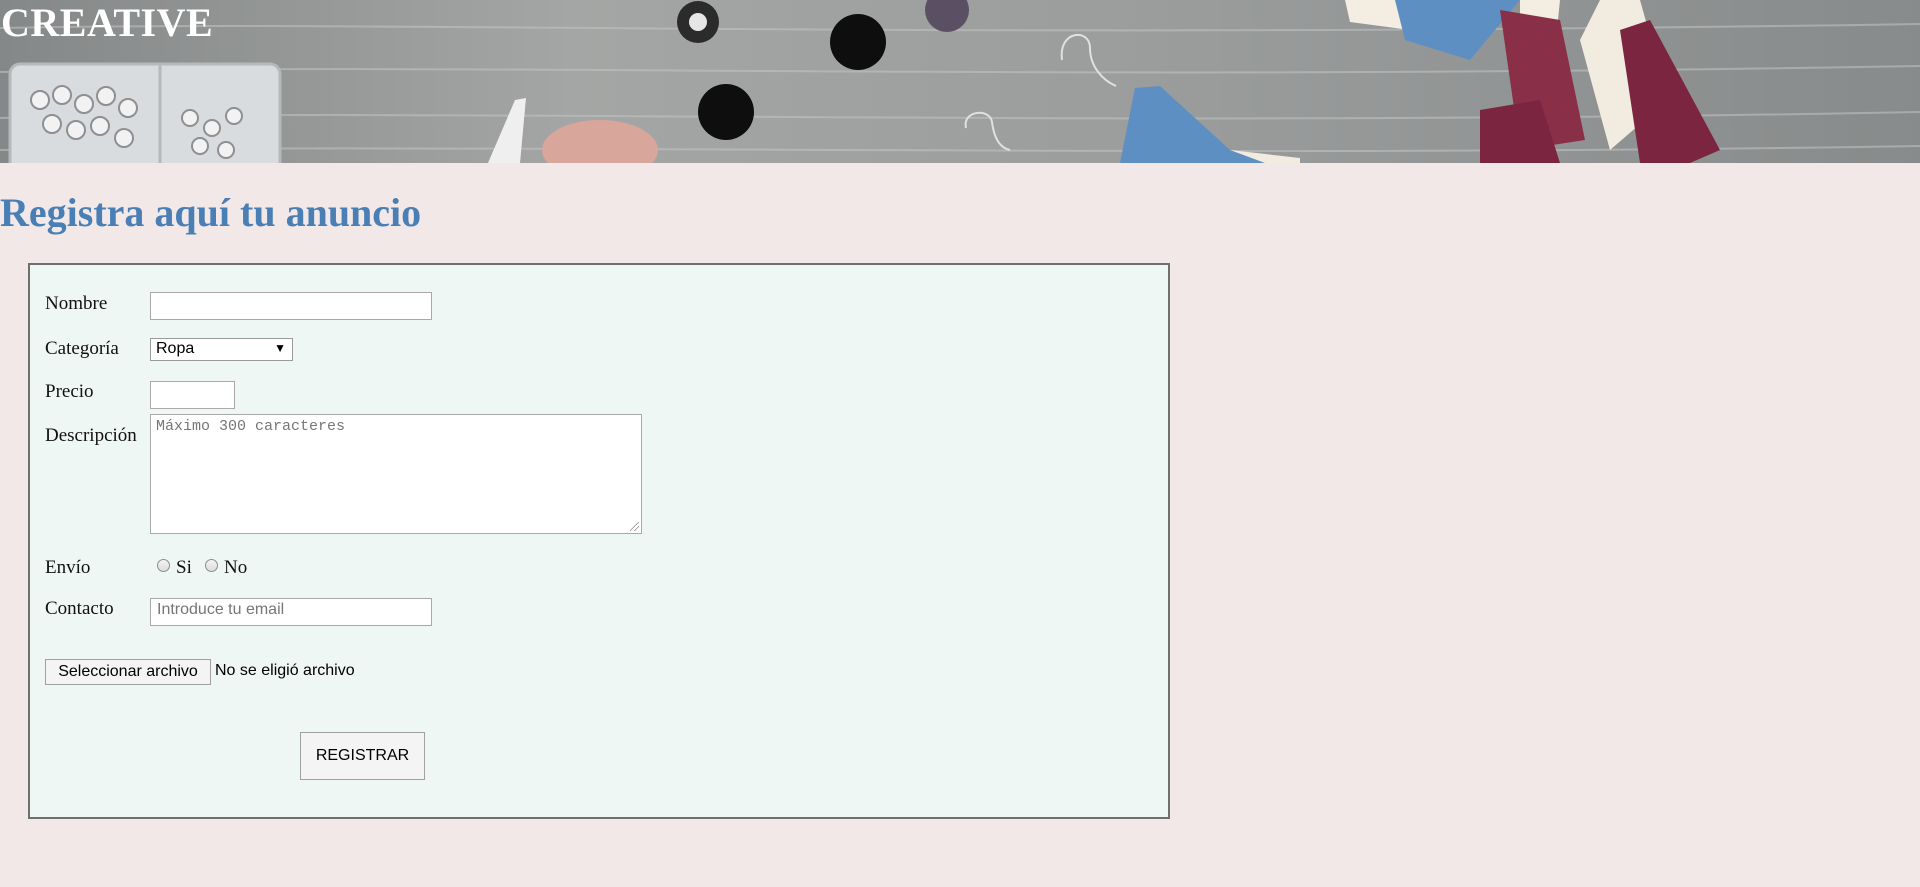 The height and width of the screenshot is (887, 1920). Describe the element at coordinates (634, 526) in the screenshot. I see `resize-grip-icon` at that location.